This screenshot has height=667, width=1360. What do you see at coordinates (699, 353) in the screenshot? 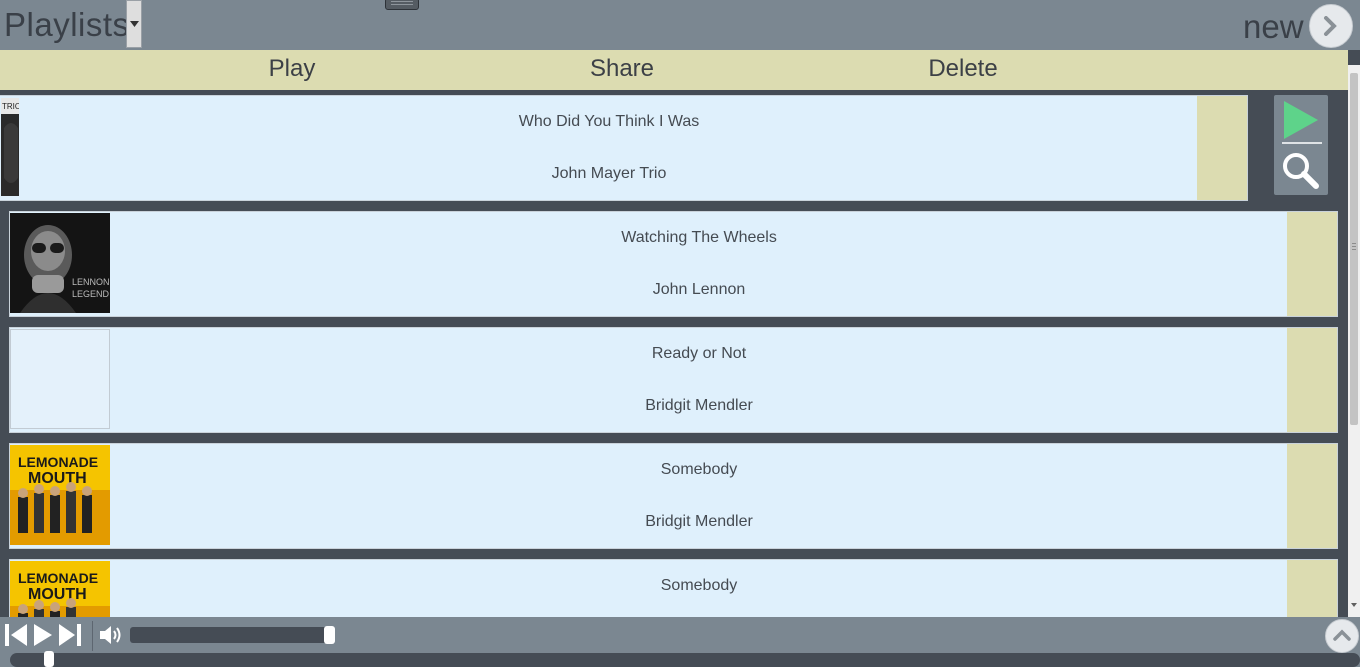
I see `track-title: Ready or Not` at bounding box center [699, 353].